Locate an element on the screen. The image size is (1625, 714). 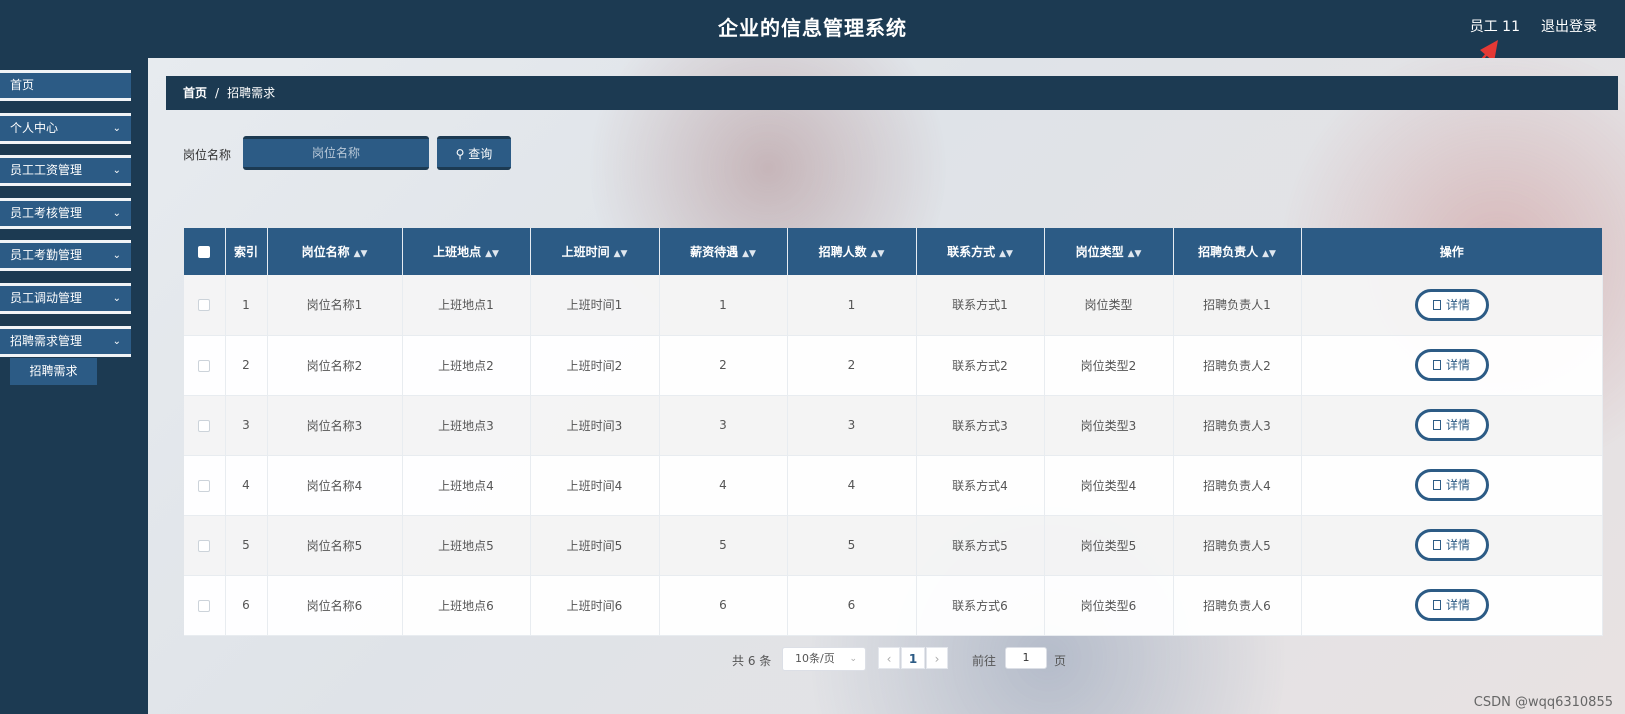
app-title: 企业的信息管理系统 is located at coordinates (812, 28).